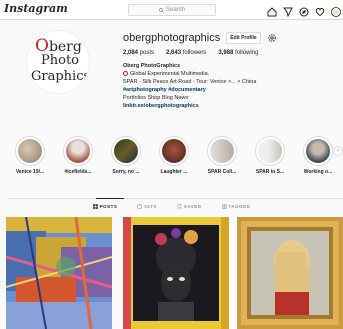 The image size is (343, 329). What do you see at coordinates (320, 10) in the screenshot?
I see `heart-icon` at bounding box center [320, 10].